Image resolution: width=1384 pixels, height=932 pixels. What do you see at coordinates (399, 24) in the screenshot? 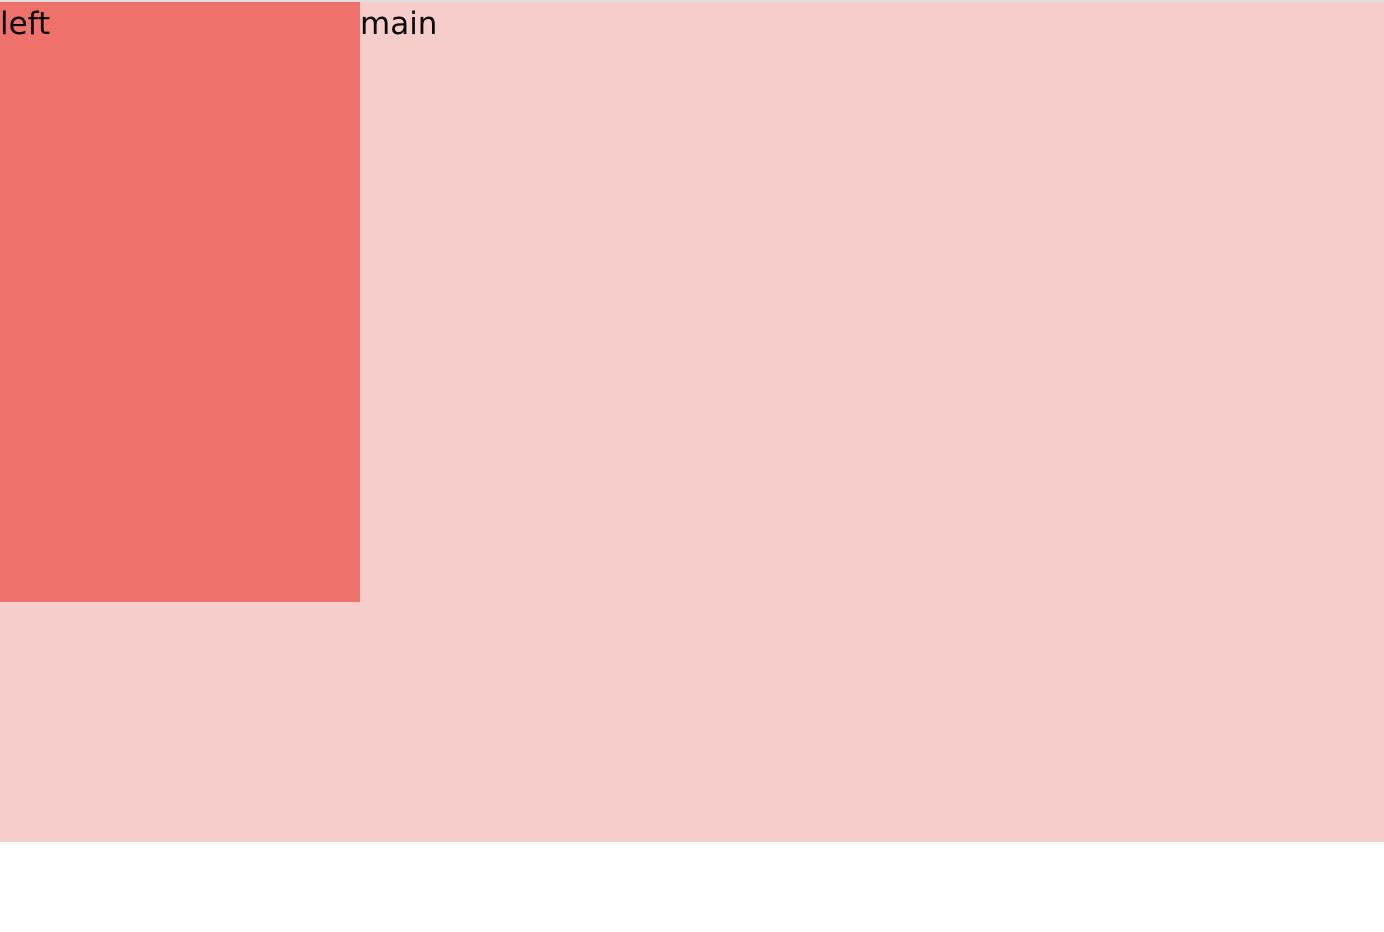
I see `main-pane-label: main` at bounding box center [399, 24].